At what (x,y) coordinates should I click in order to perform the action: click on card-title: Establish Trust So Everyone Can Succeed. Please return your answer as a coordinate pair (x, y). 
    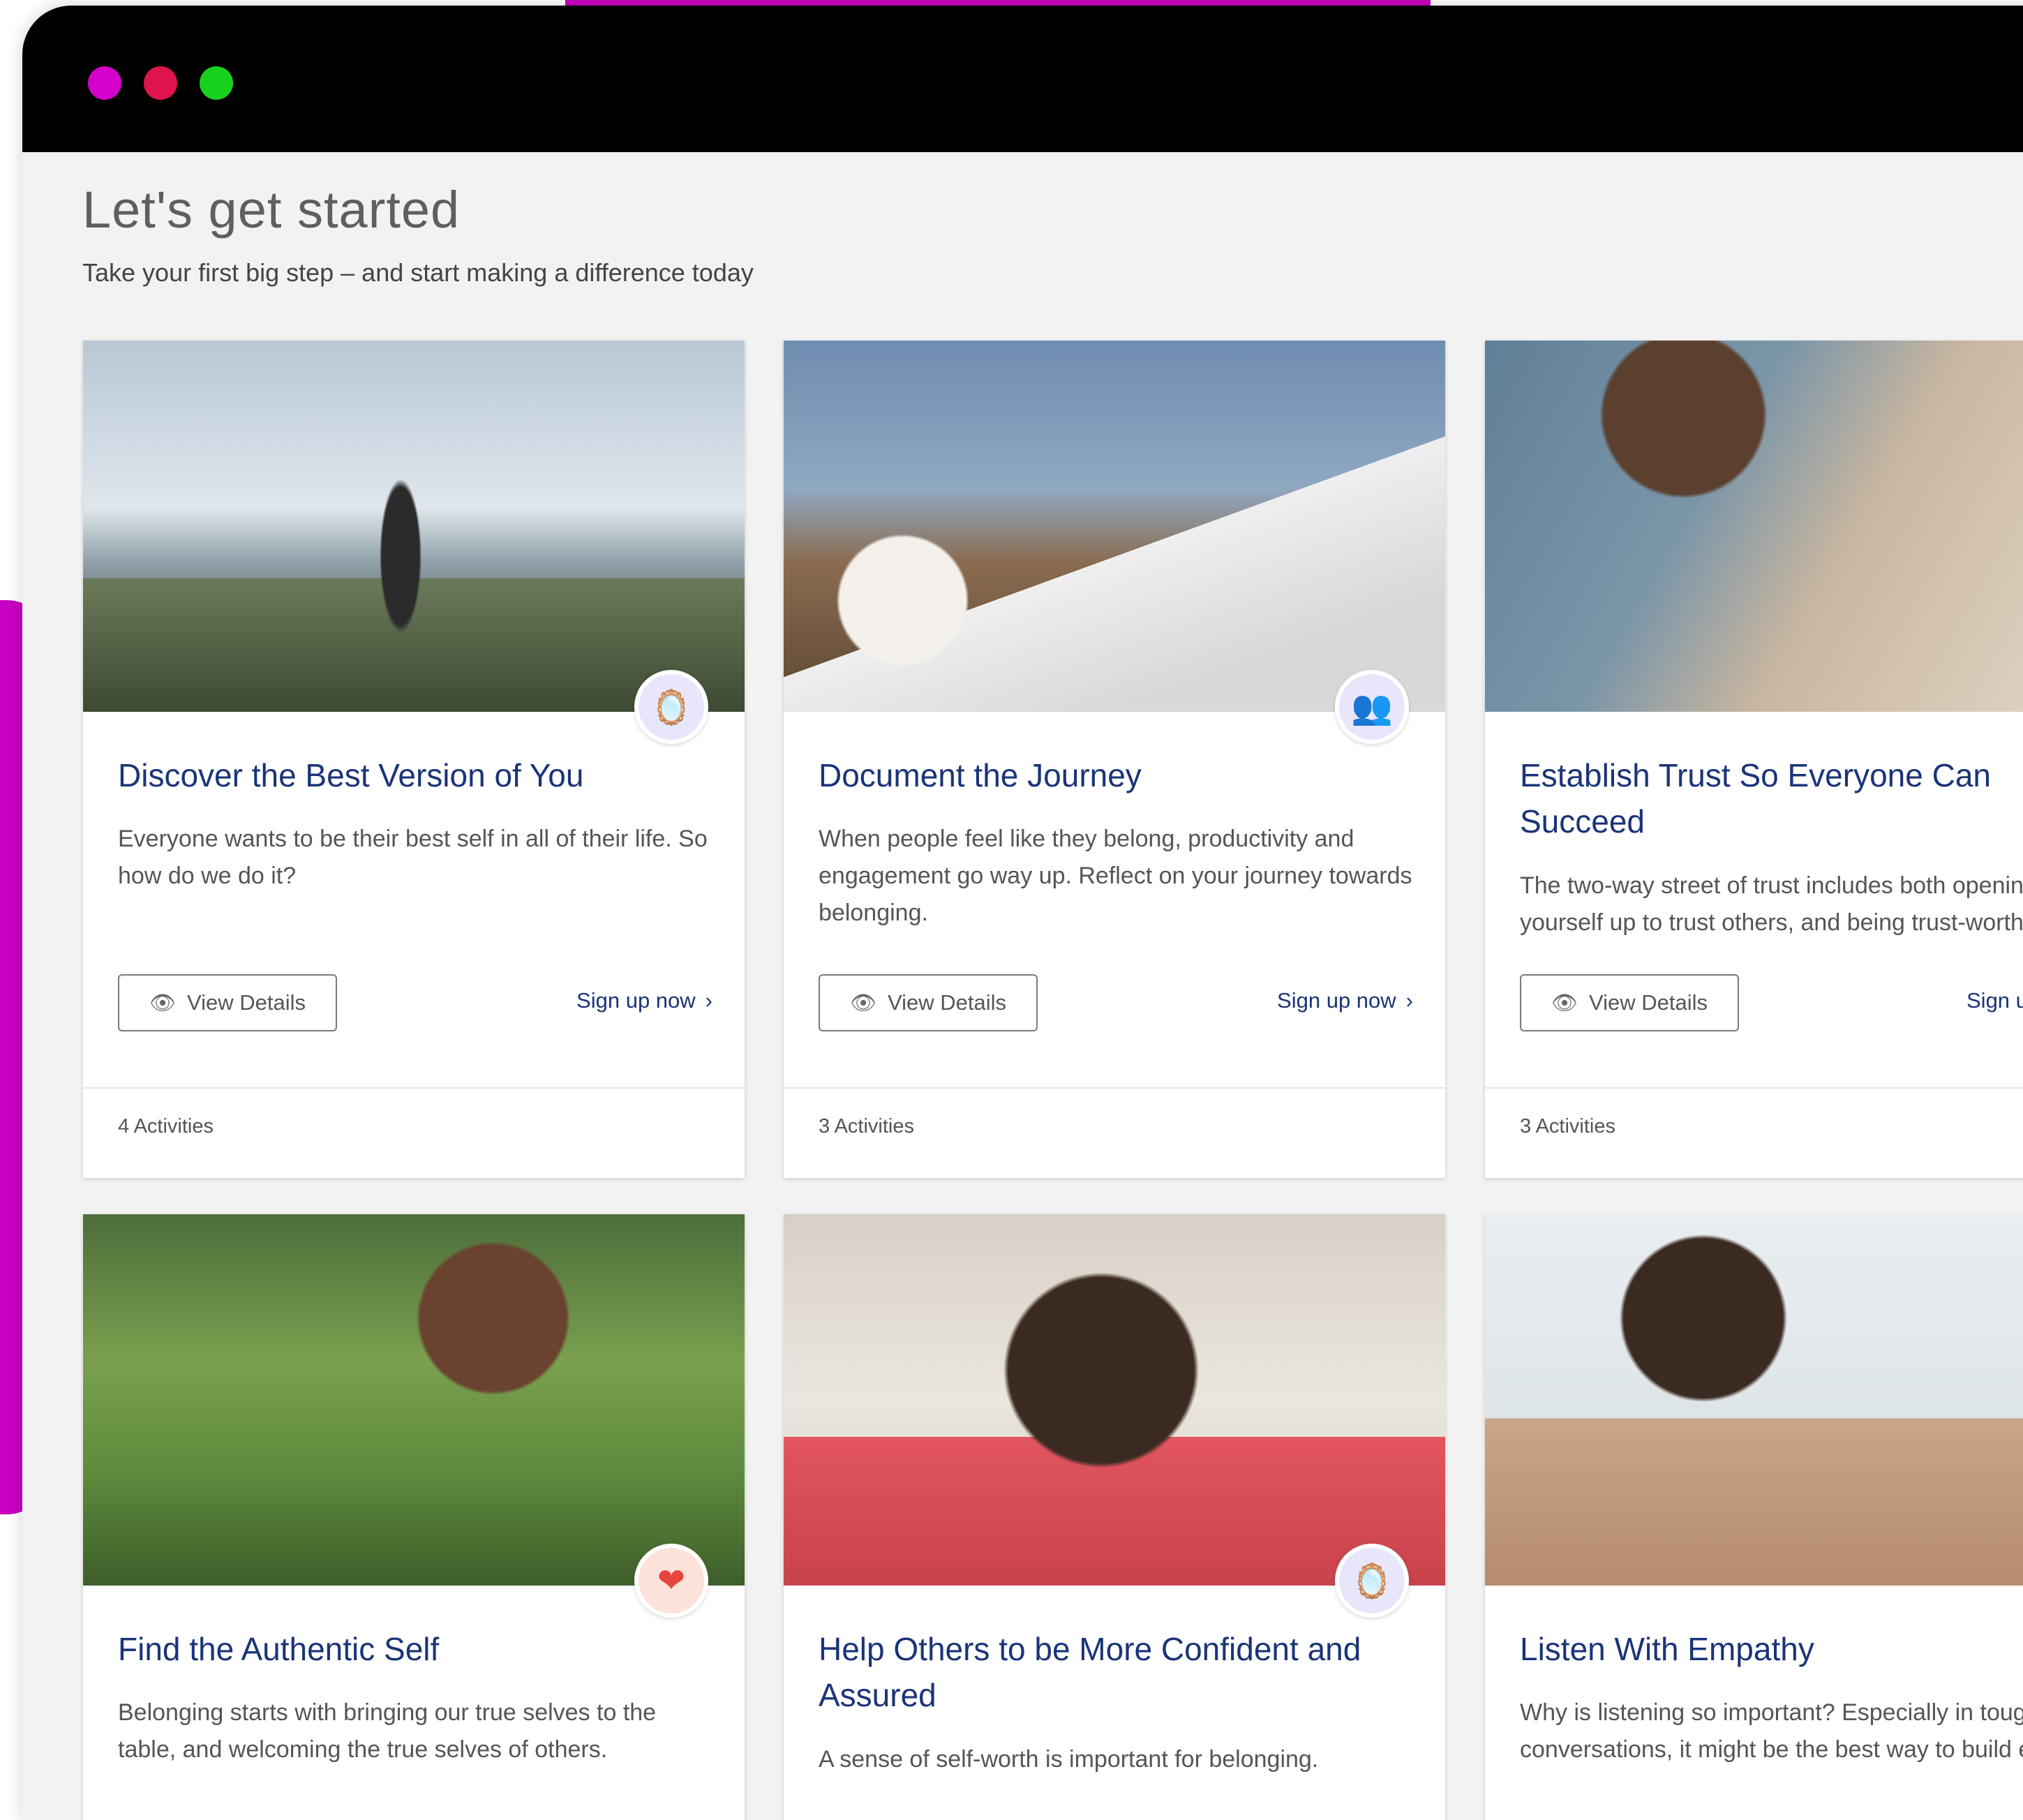
    Looking at the image, I should click on (1772, 798).